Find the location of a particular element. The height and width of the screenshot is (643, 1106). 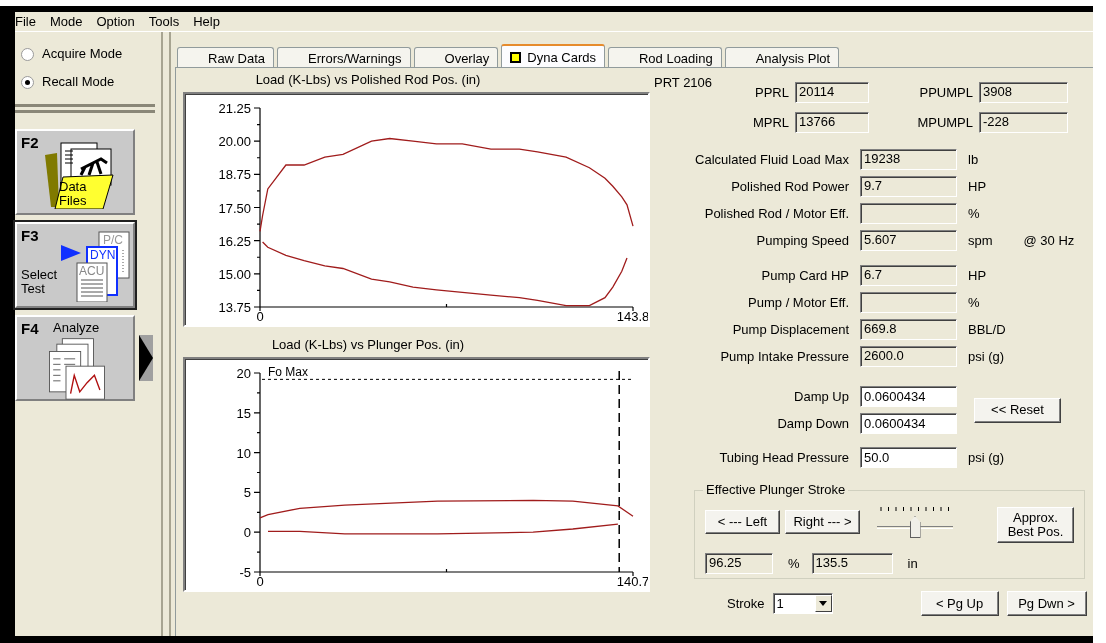

tick-label: 5 is located at coordinates (247, 493).